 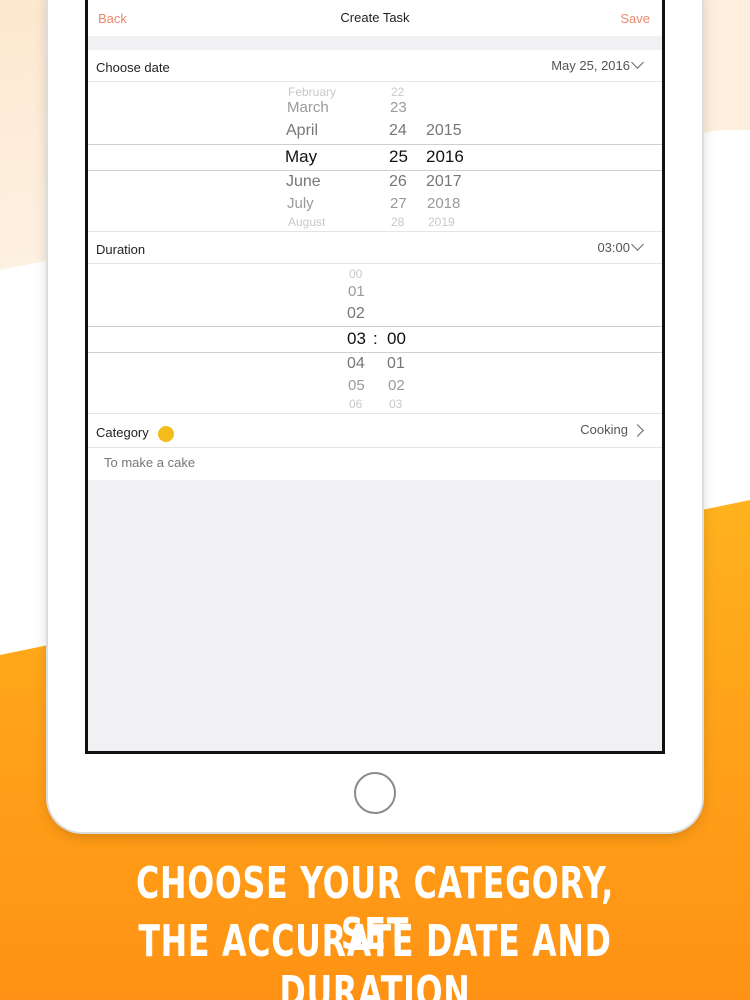 I want to click on home-button, so click(x=375, y=793).